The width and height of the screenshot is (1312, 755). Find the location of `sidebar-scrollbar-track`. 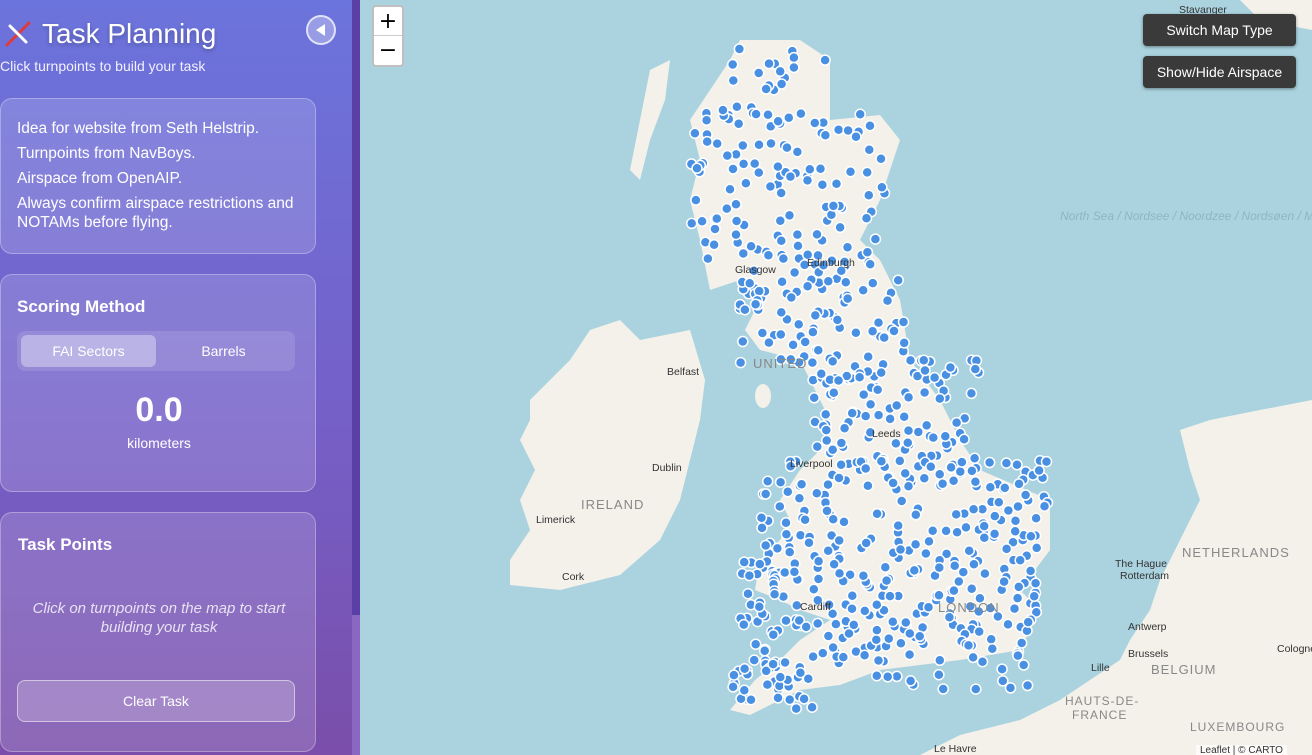

sidebar-scrollbar-track is located at coordinates (356, 685).